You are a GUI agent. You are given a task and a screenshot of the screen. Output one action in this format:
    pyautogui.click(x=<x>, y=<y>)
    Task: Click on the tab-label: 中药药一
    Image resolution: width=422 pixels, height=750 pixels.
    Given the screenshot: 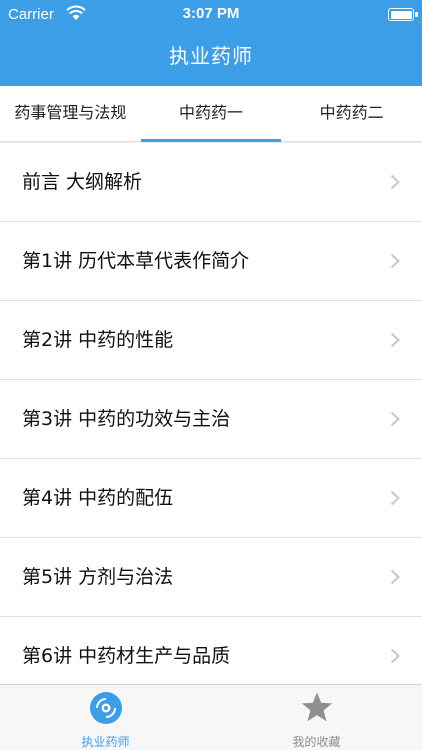 What is the action you would take?
    pyautogui.click(x=211, y=112)
    